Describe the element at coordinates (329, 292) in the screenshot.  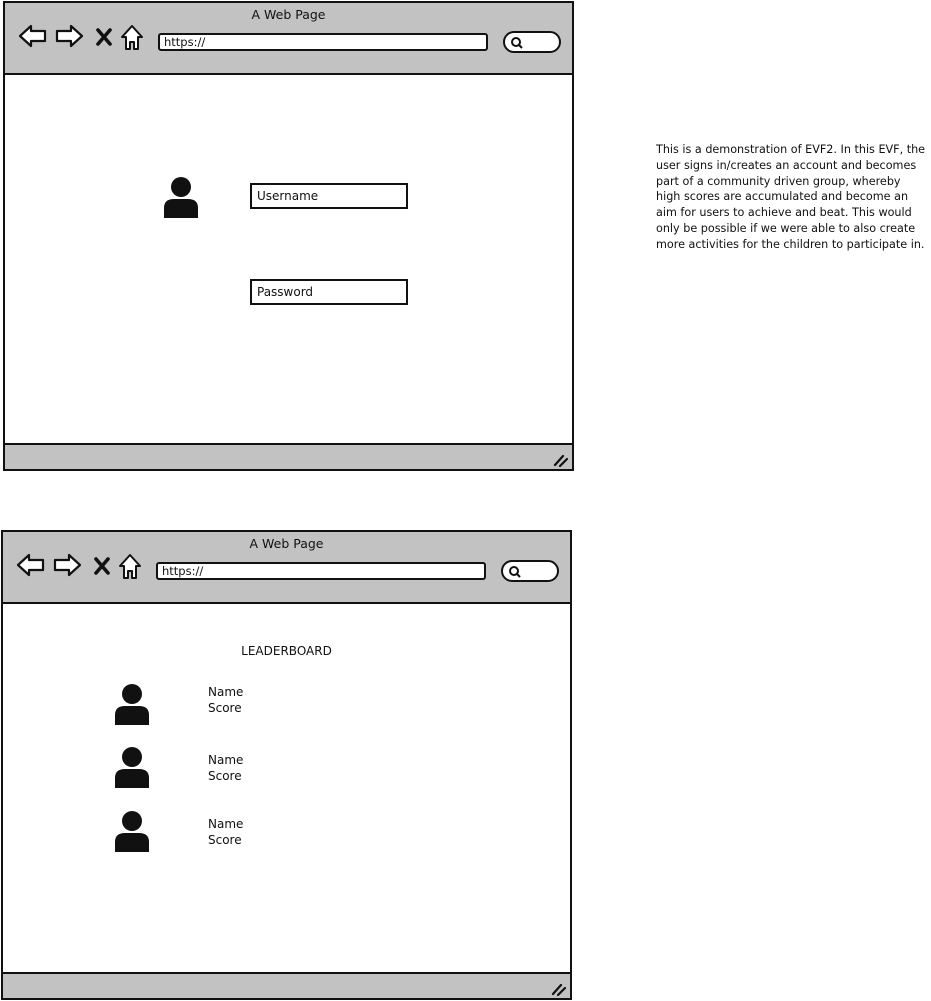
I see `password-field: Password` at that location.